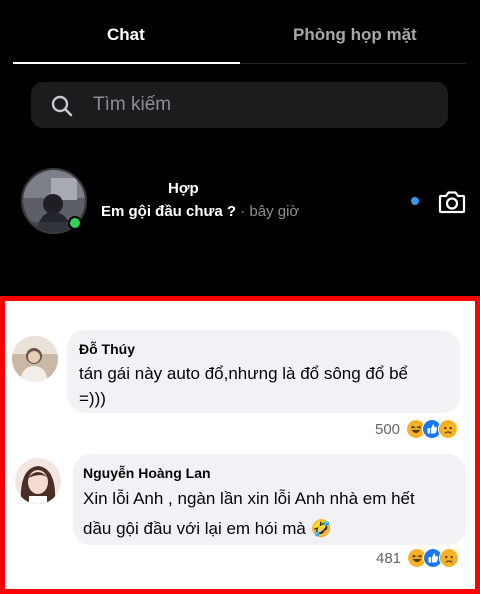  Describe the element at coordinates (183, 188) in the screenshot. I see `conversation-name: Hợp` at that location.